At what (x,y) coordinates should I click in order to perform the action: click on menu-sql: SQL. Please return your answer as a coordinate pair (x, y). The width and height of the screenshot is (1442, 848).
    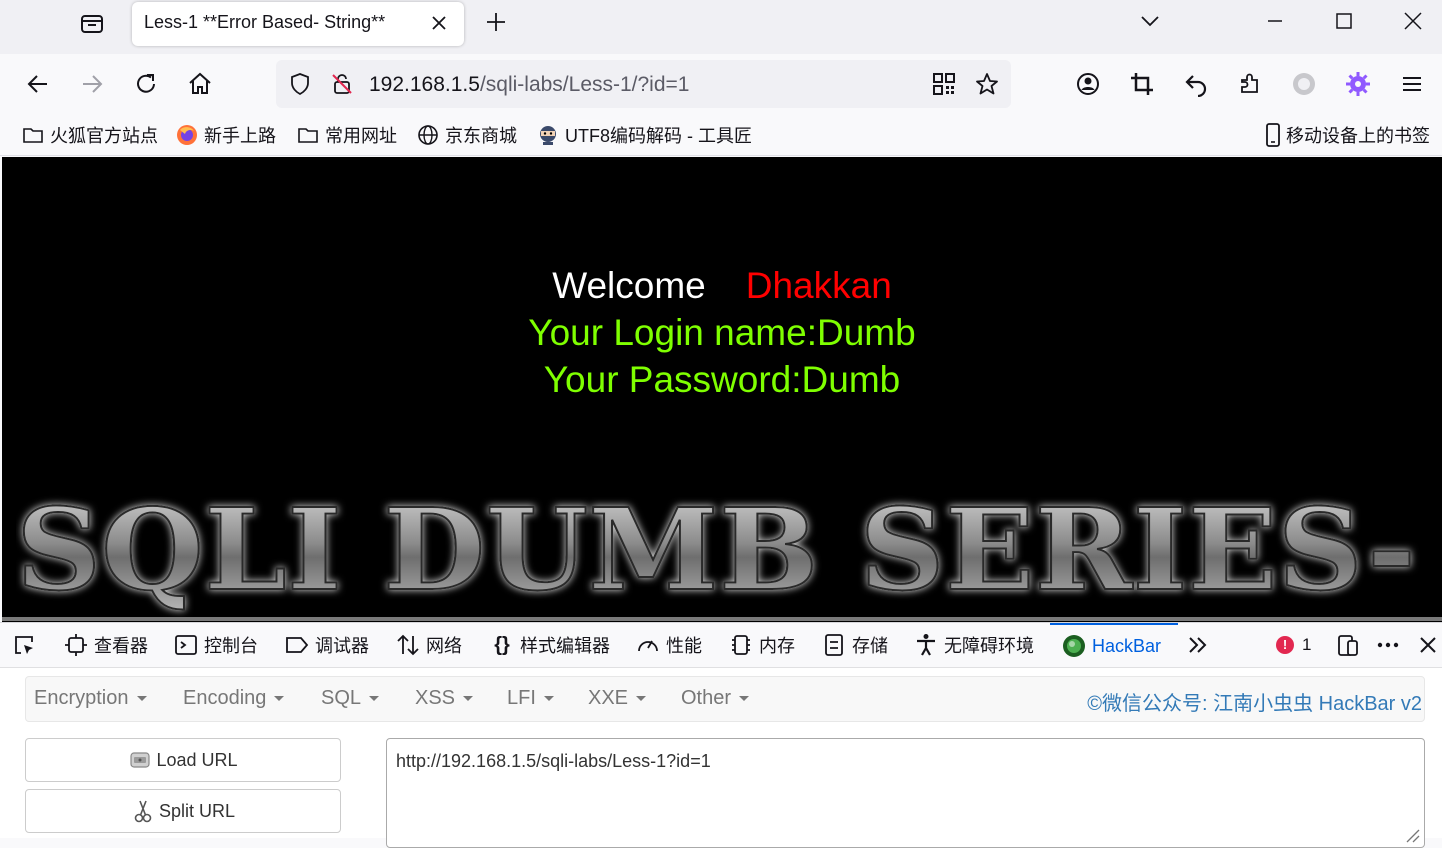
    Looking at the image, I should click on (350, 698).